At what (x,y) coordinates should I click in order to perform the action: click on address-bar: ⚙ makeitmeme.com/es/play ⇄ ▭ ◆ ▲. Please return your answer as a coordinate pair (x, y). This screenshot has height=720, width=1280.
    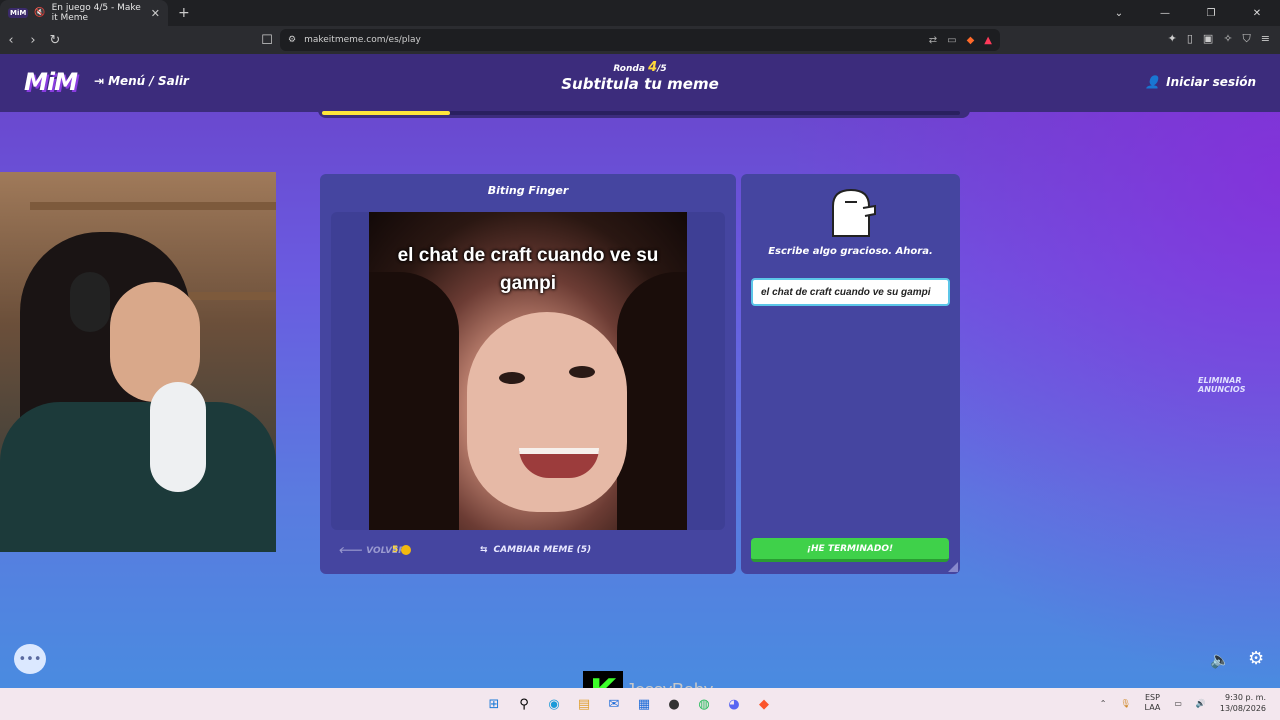
    Looking at the image, I should click on (640, 40).